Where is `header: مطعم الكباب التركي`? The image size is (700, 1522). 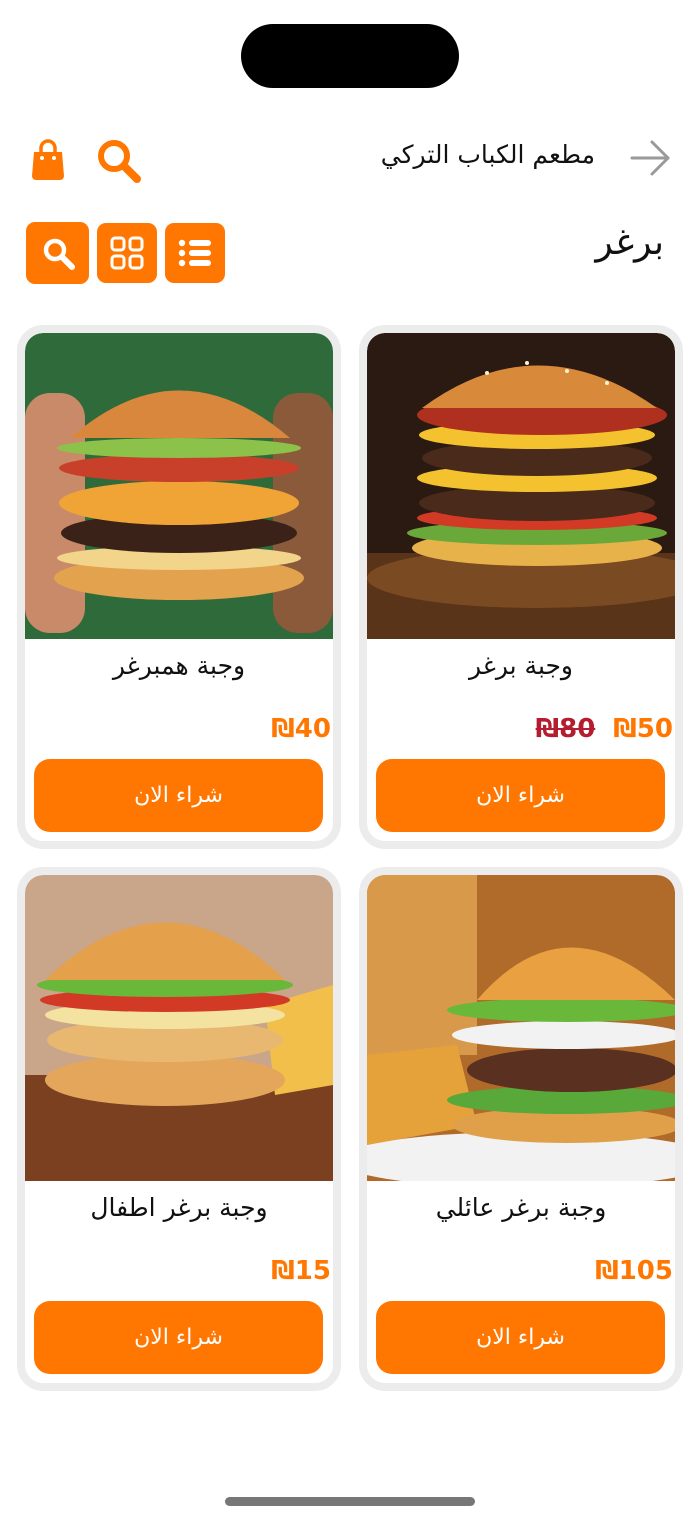
header: مطعم الكباب التركي is located at coordinates (350, 158).